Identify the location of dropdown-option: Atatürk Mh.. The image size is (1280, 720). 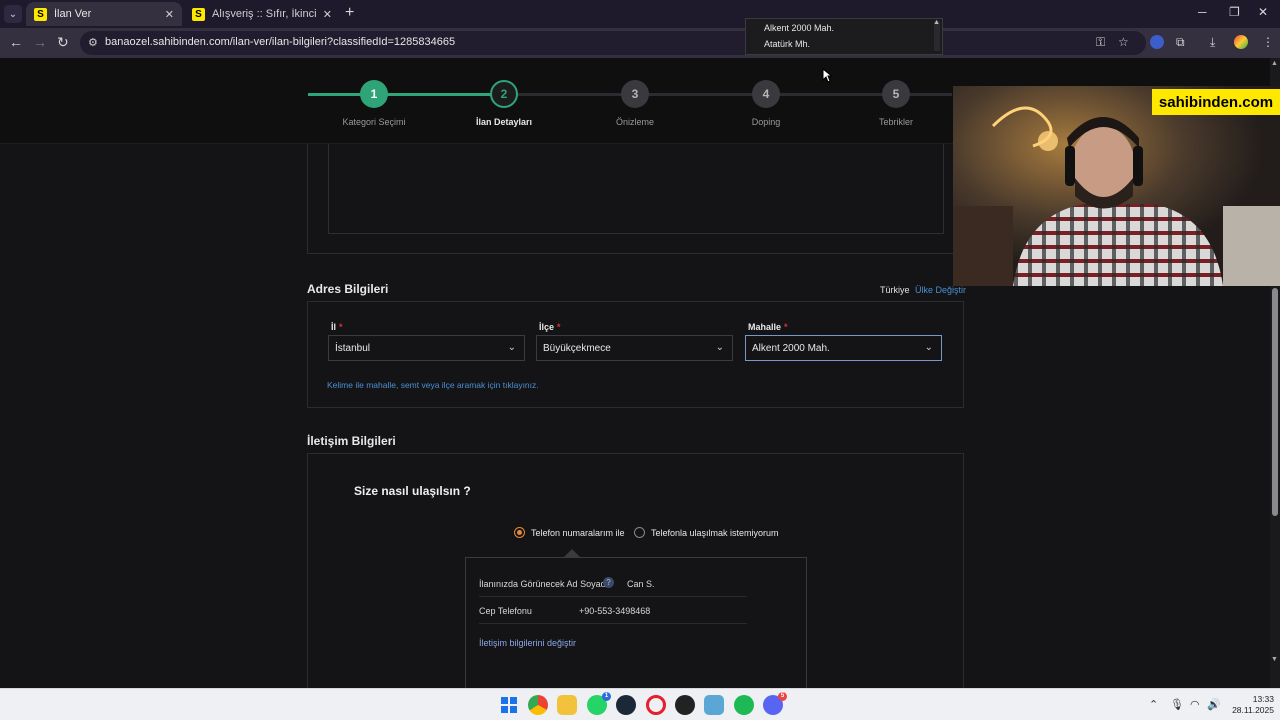
(787, 44).